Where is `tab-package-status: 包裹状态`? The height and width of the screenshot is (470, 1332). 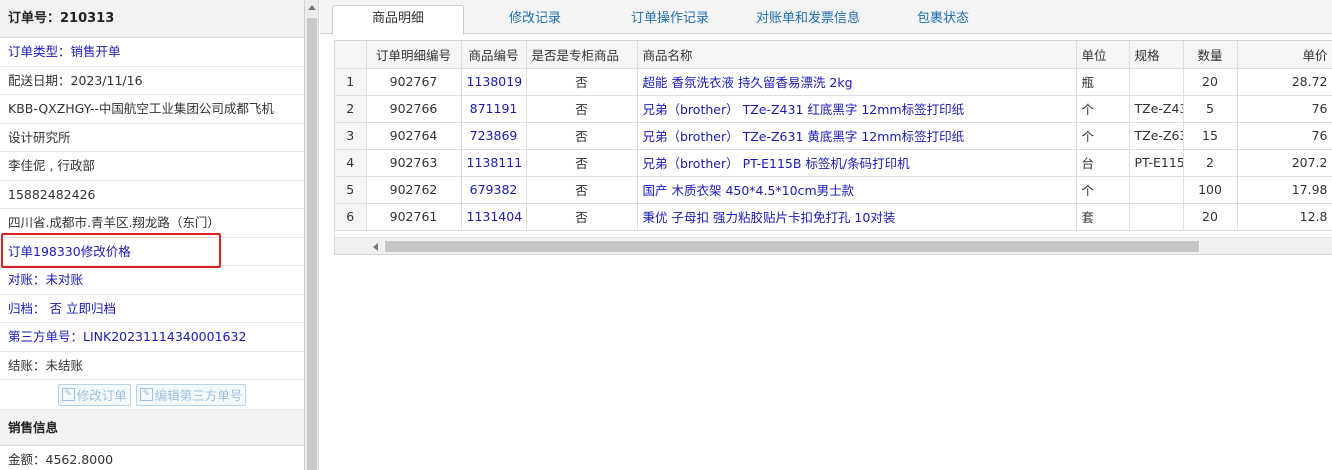 tab-package-status: 包裹状态 is located at coordinates (943, 20).